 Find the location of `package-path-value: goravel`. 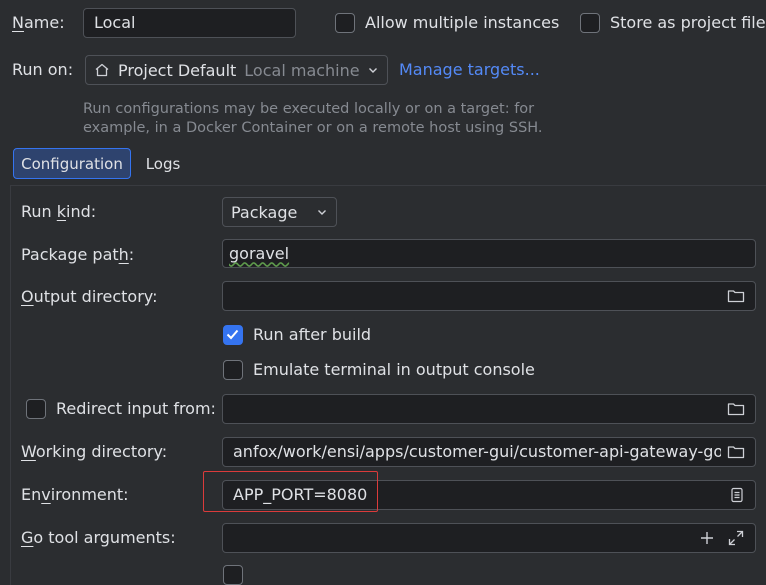

package-path-value: goravel is located at coordinates (259, 253).